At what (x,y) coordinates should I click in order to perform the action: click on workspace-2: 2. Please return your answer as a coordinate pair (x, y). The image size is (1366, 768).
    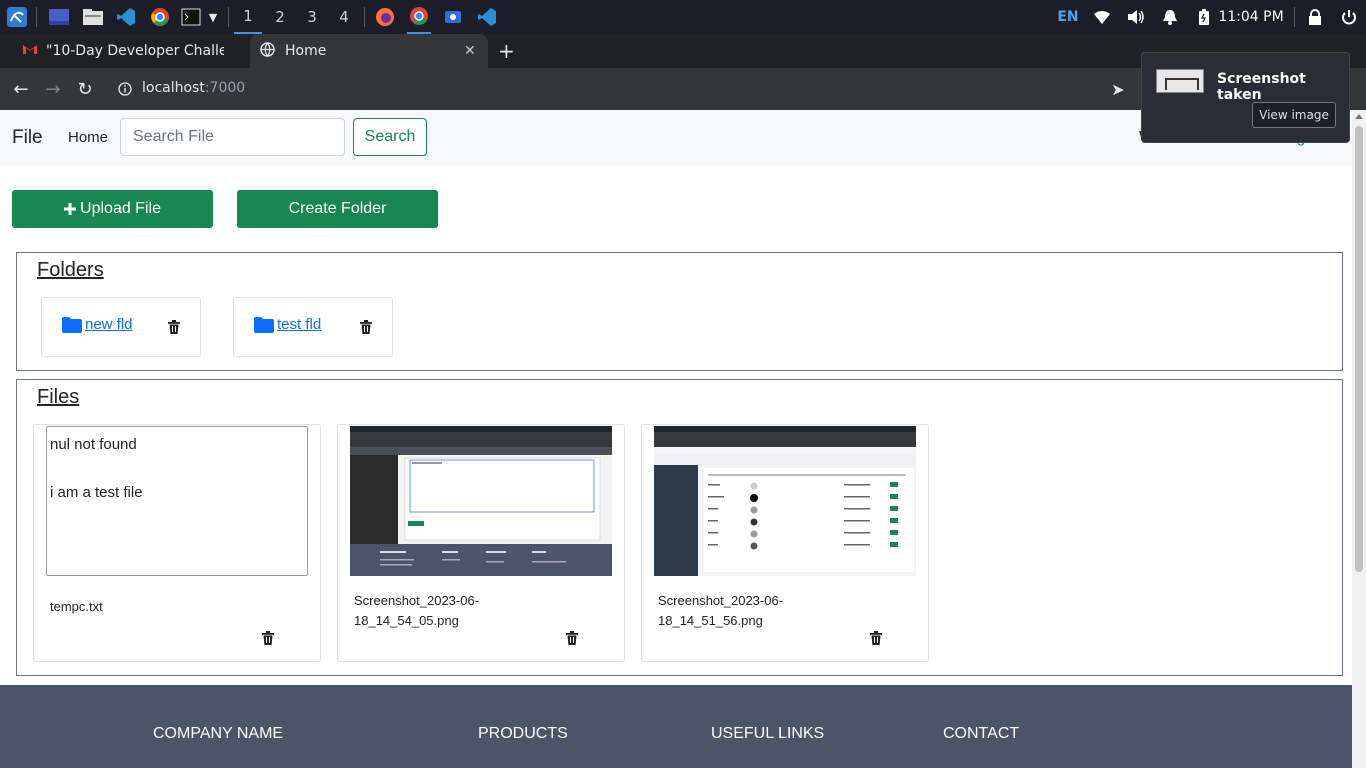
    Looking at the image, I should click on (280, 17).